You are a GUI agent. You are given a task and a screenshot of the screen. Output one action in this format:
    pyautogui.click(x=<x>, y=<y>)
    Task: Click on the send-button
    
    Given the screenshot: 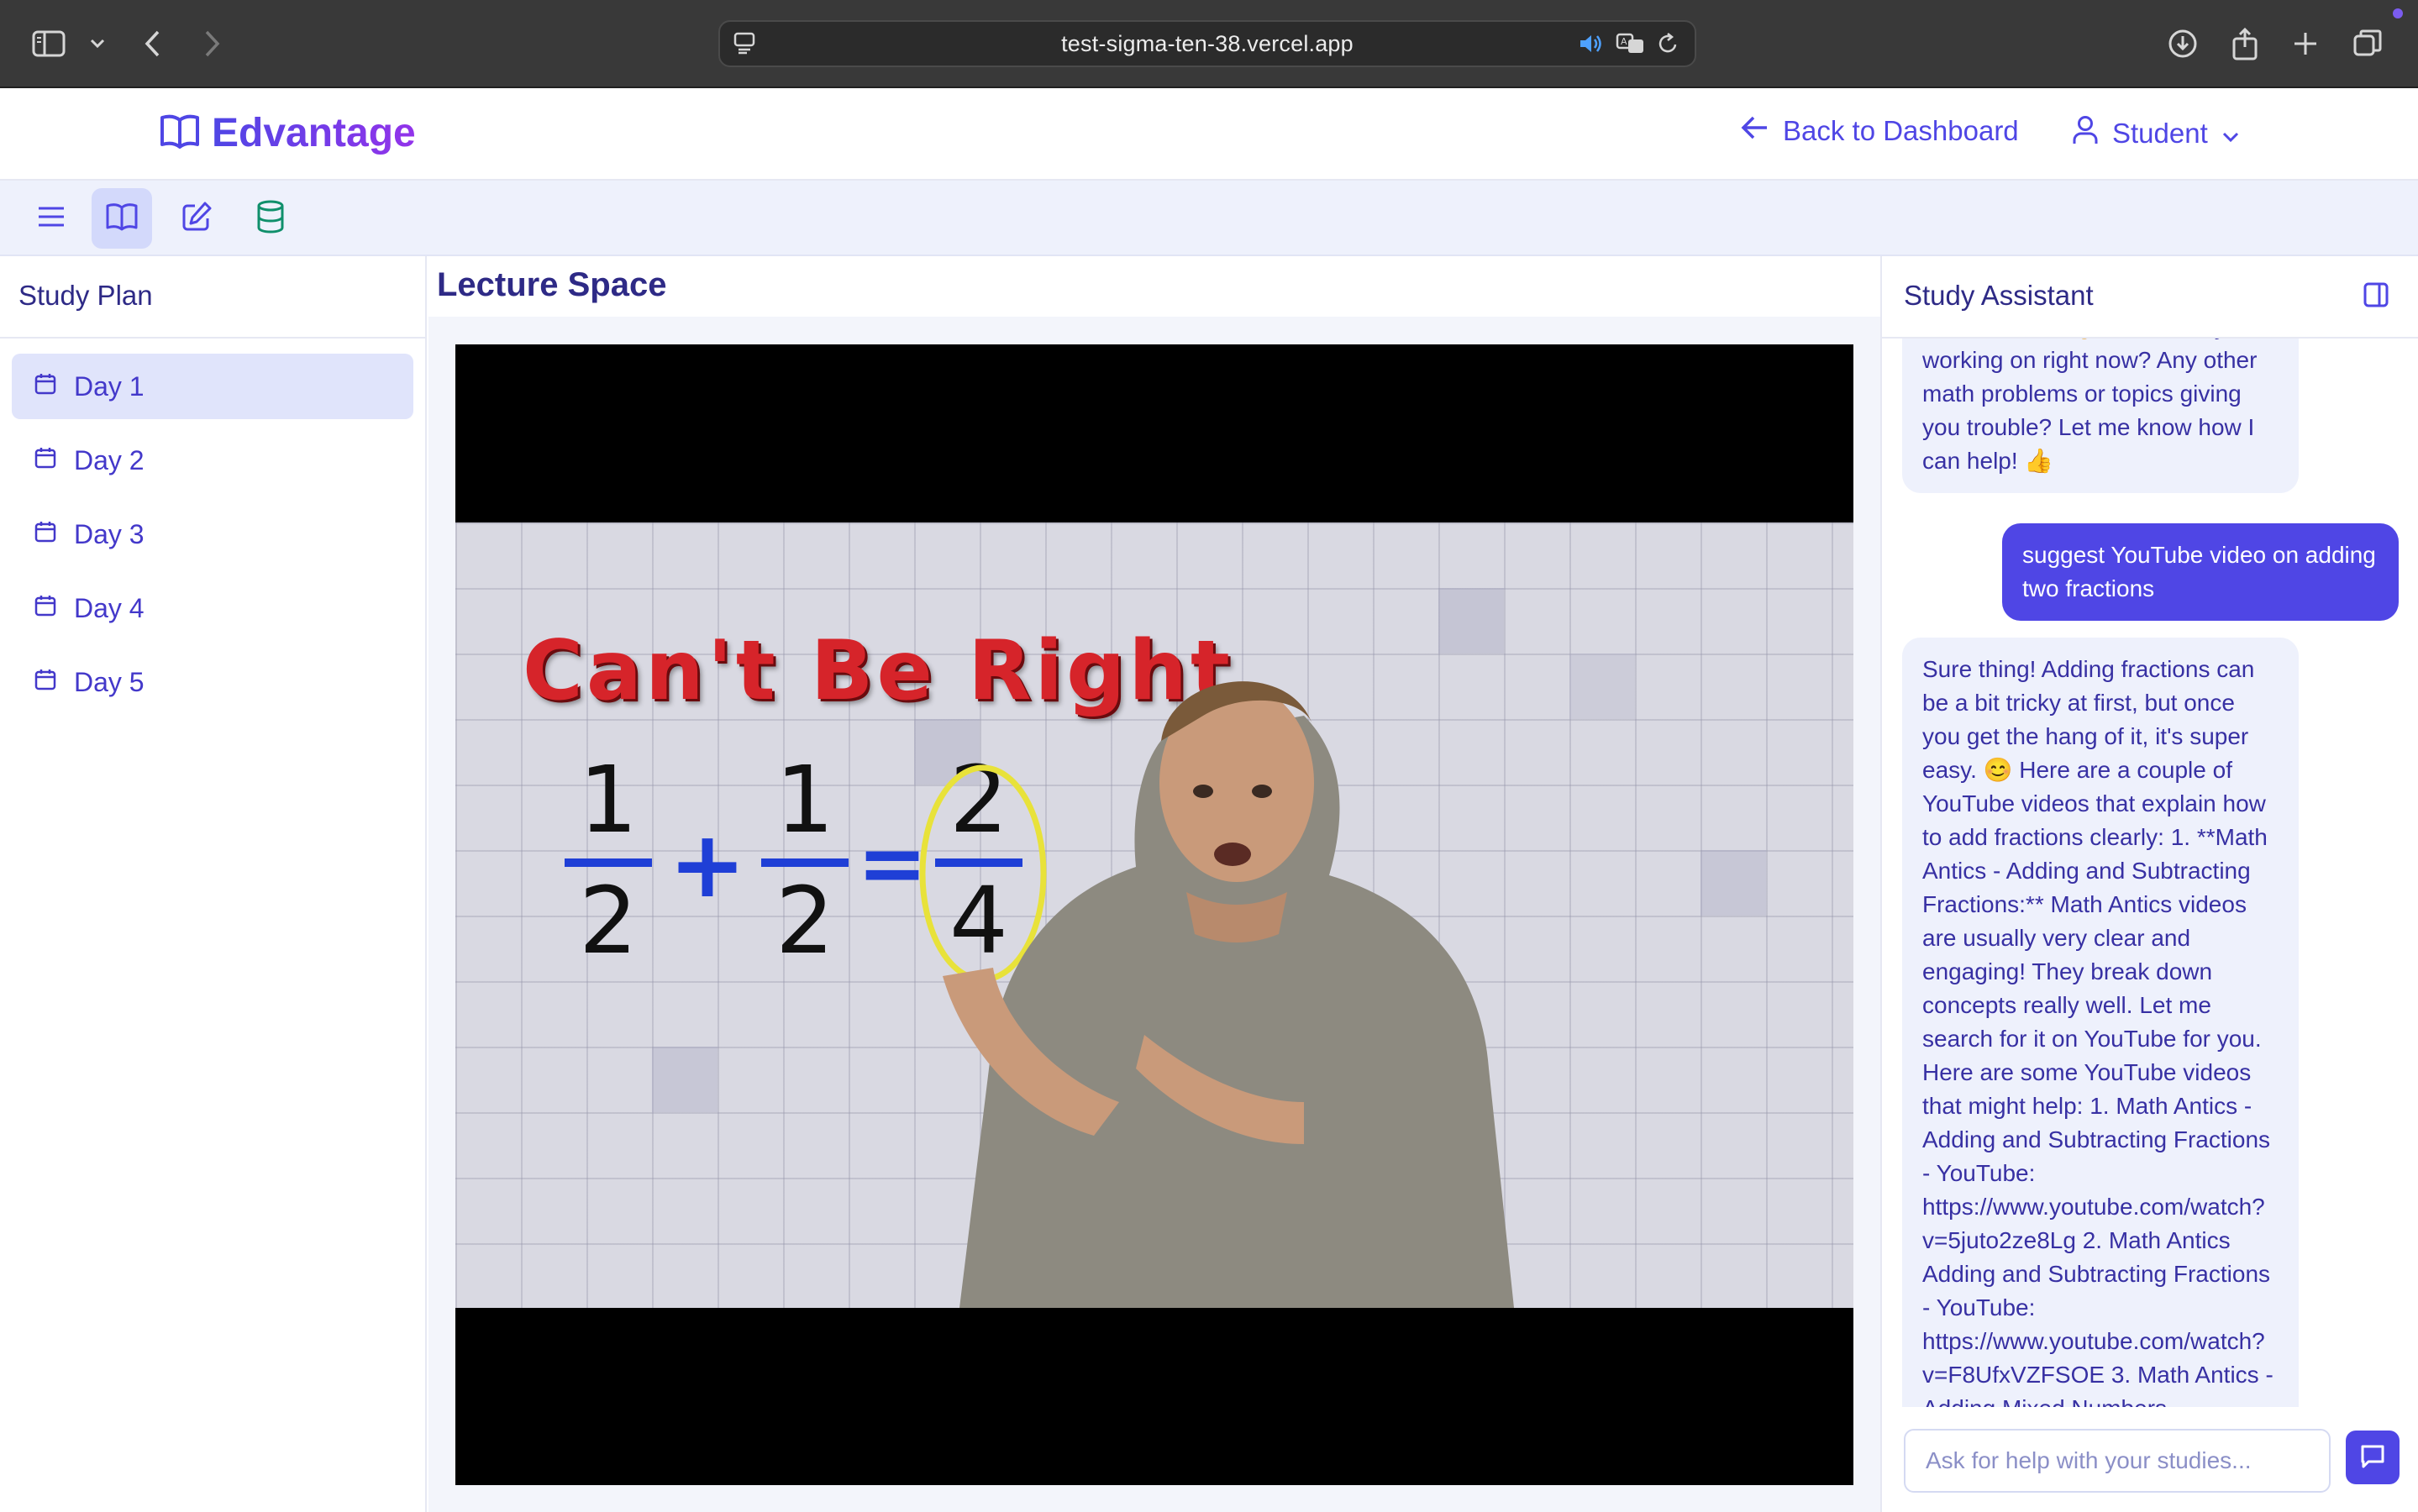 What is the action you would take?
    pyautogui.click(x=2373, y=1457)
    